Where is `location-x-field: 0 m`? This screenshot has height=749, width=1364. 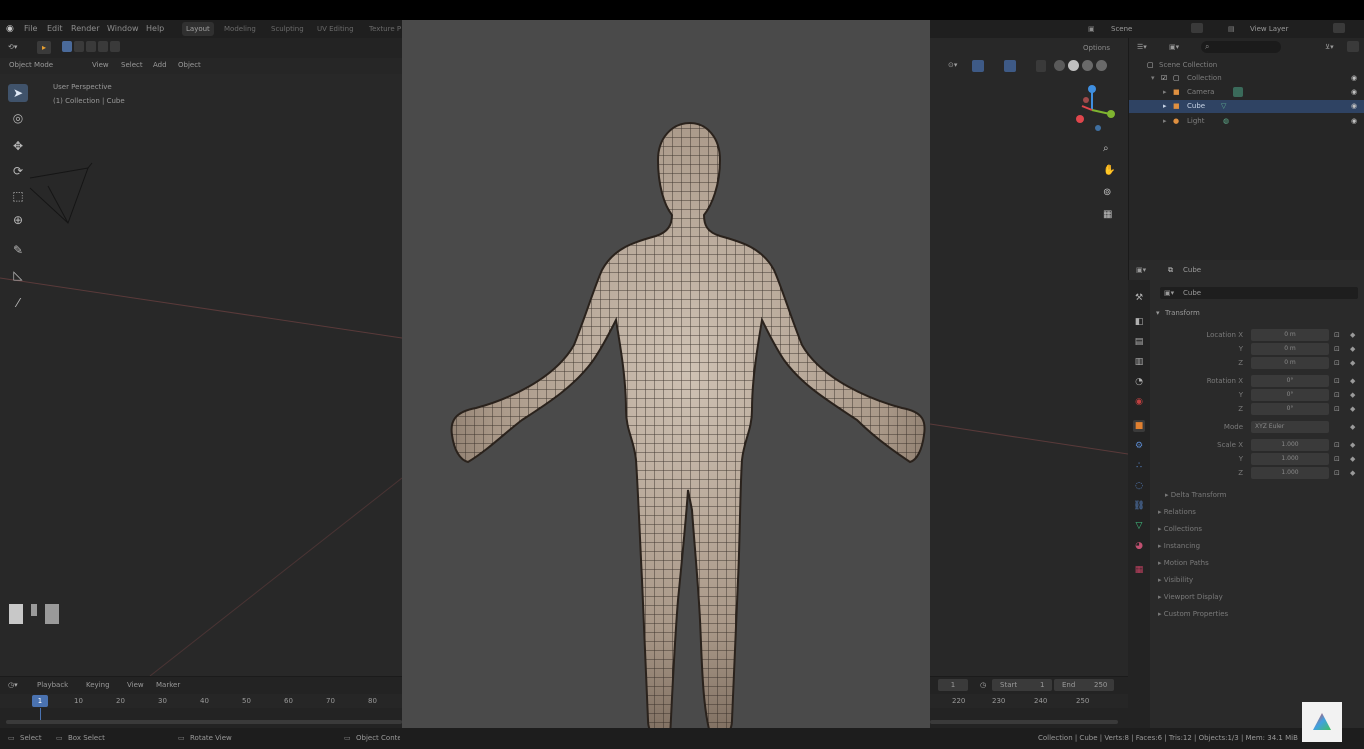
location-x-field: 0 m is located at coordinates (1290, 335).